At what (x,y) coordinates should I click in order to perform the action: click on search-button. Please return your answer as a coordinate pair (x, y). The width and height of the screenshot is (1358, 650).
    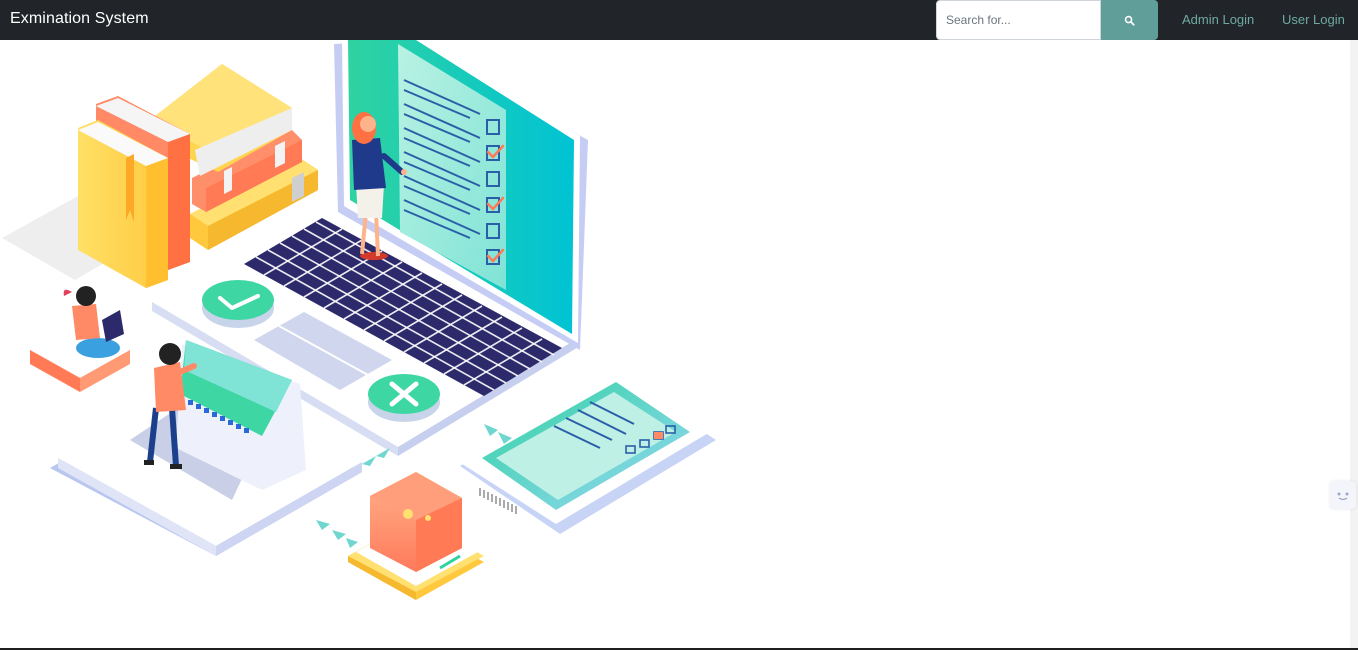
    Looking at the image, I should click on (1129, 20).